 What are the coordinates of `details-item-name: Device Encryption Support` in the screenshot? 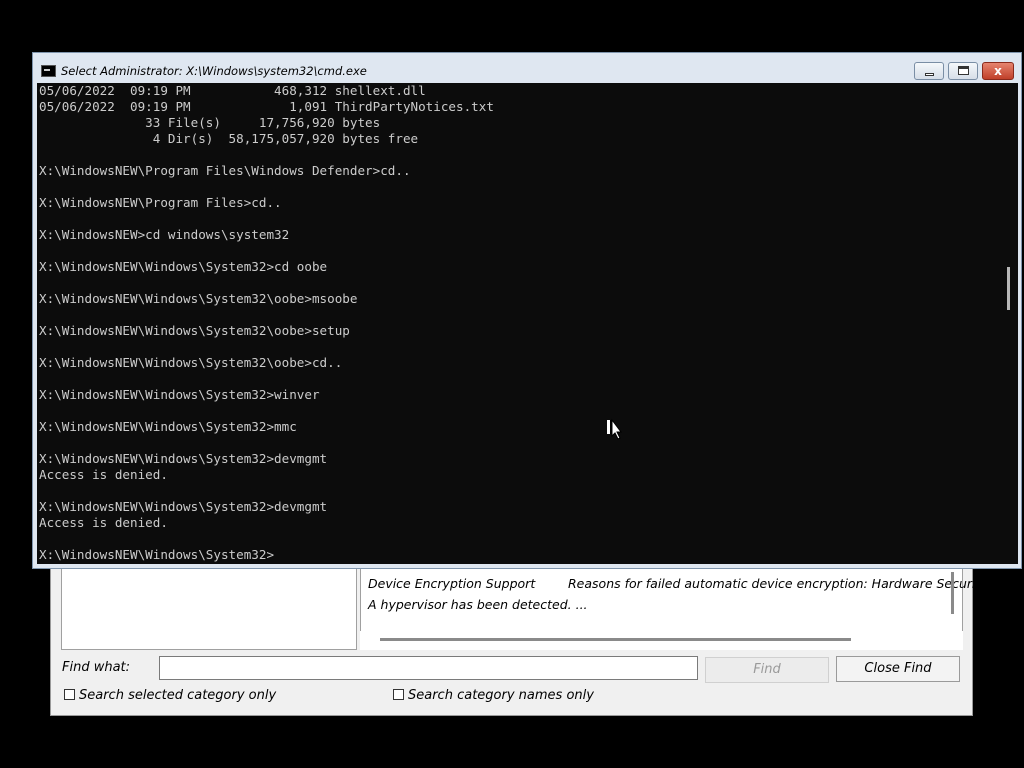 It's located at (452, 583).